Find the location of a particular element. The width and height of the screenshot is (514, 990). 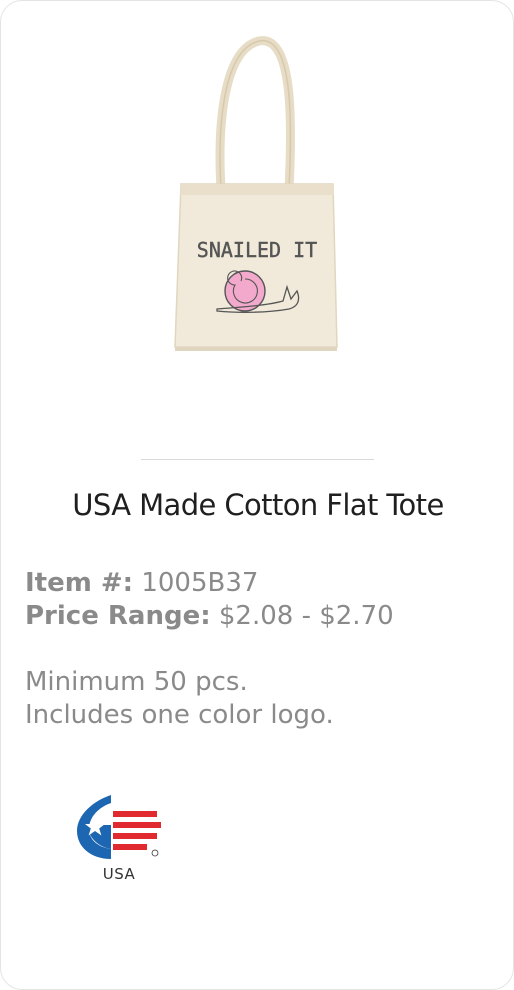

usa-label: USA is located at coordinates (119, 874).